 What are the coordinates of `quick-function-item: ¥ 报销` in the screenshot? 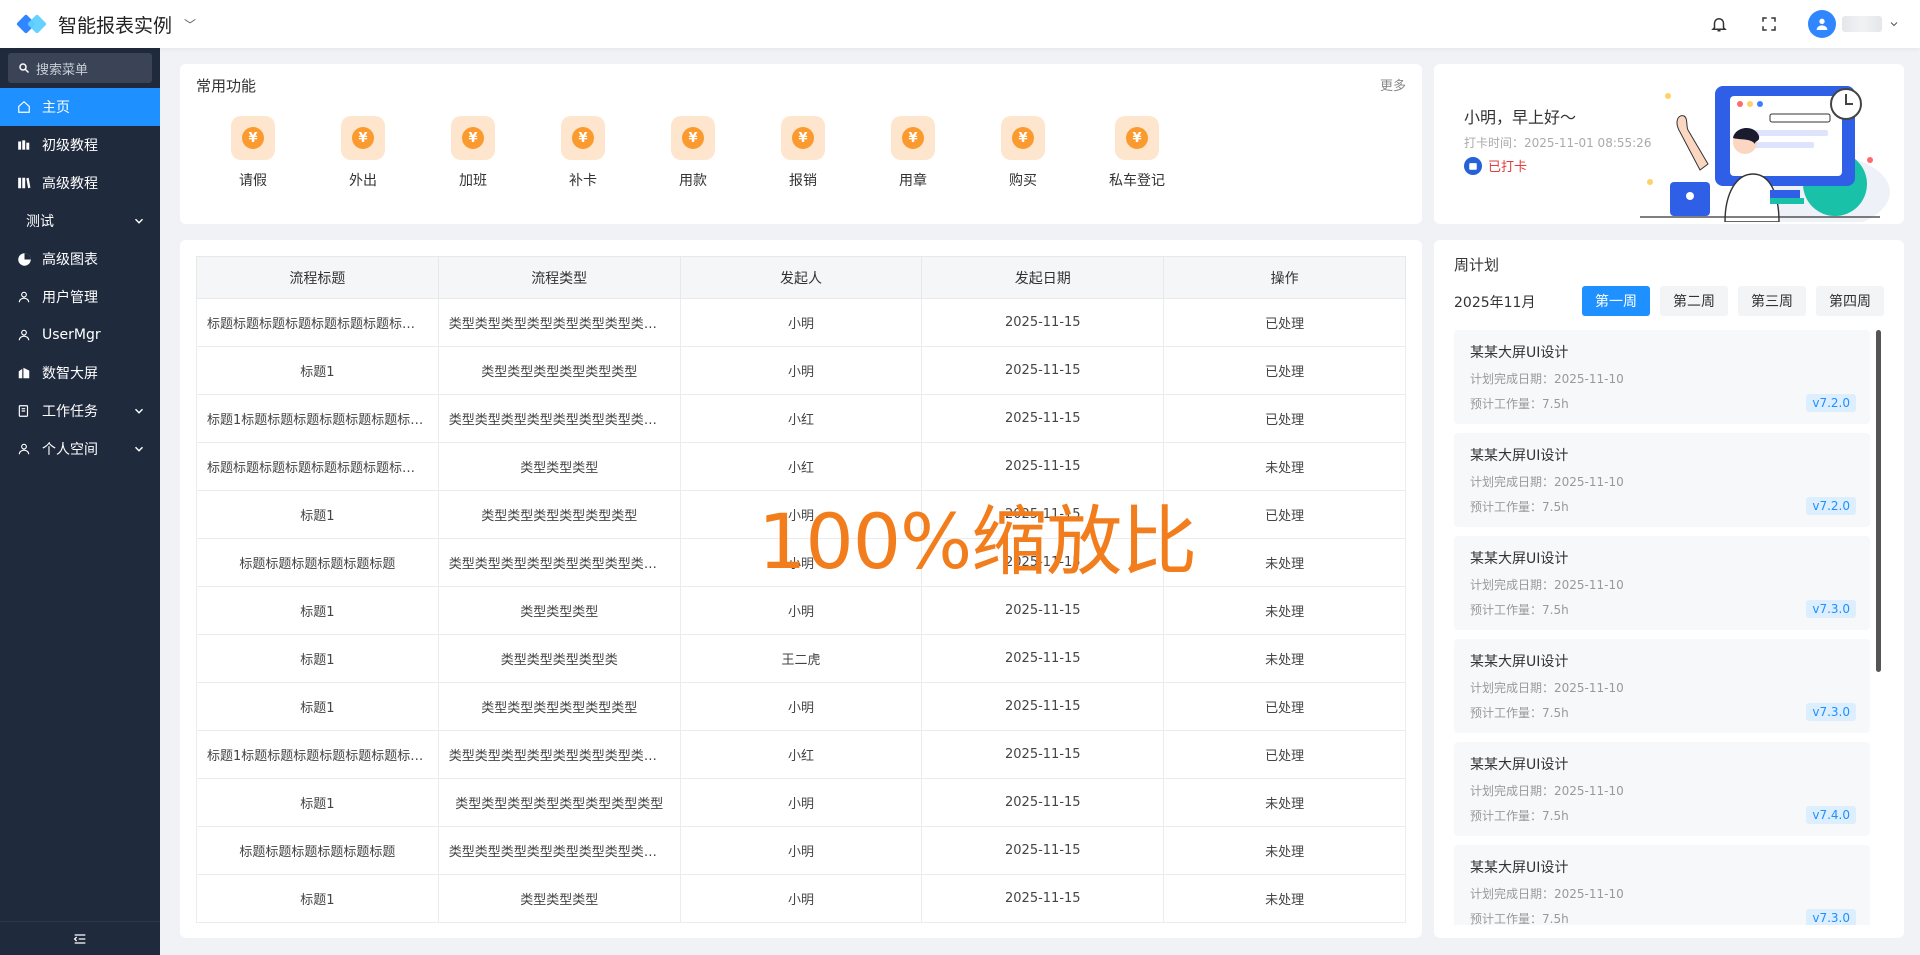 It's located at (803, 153).